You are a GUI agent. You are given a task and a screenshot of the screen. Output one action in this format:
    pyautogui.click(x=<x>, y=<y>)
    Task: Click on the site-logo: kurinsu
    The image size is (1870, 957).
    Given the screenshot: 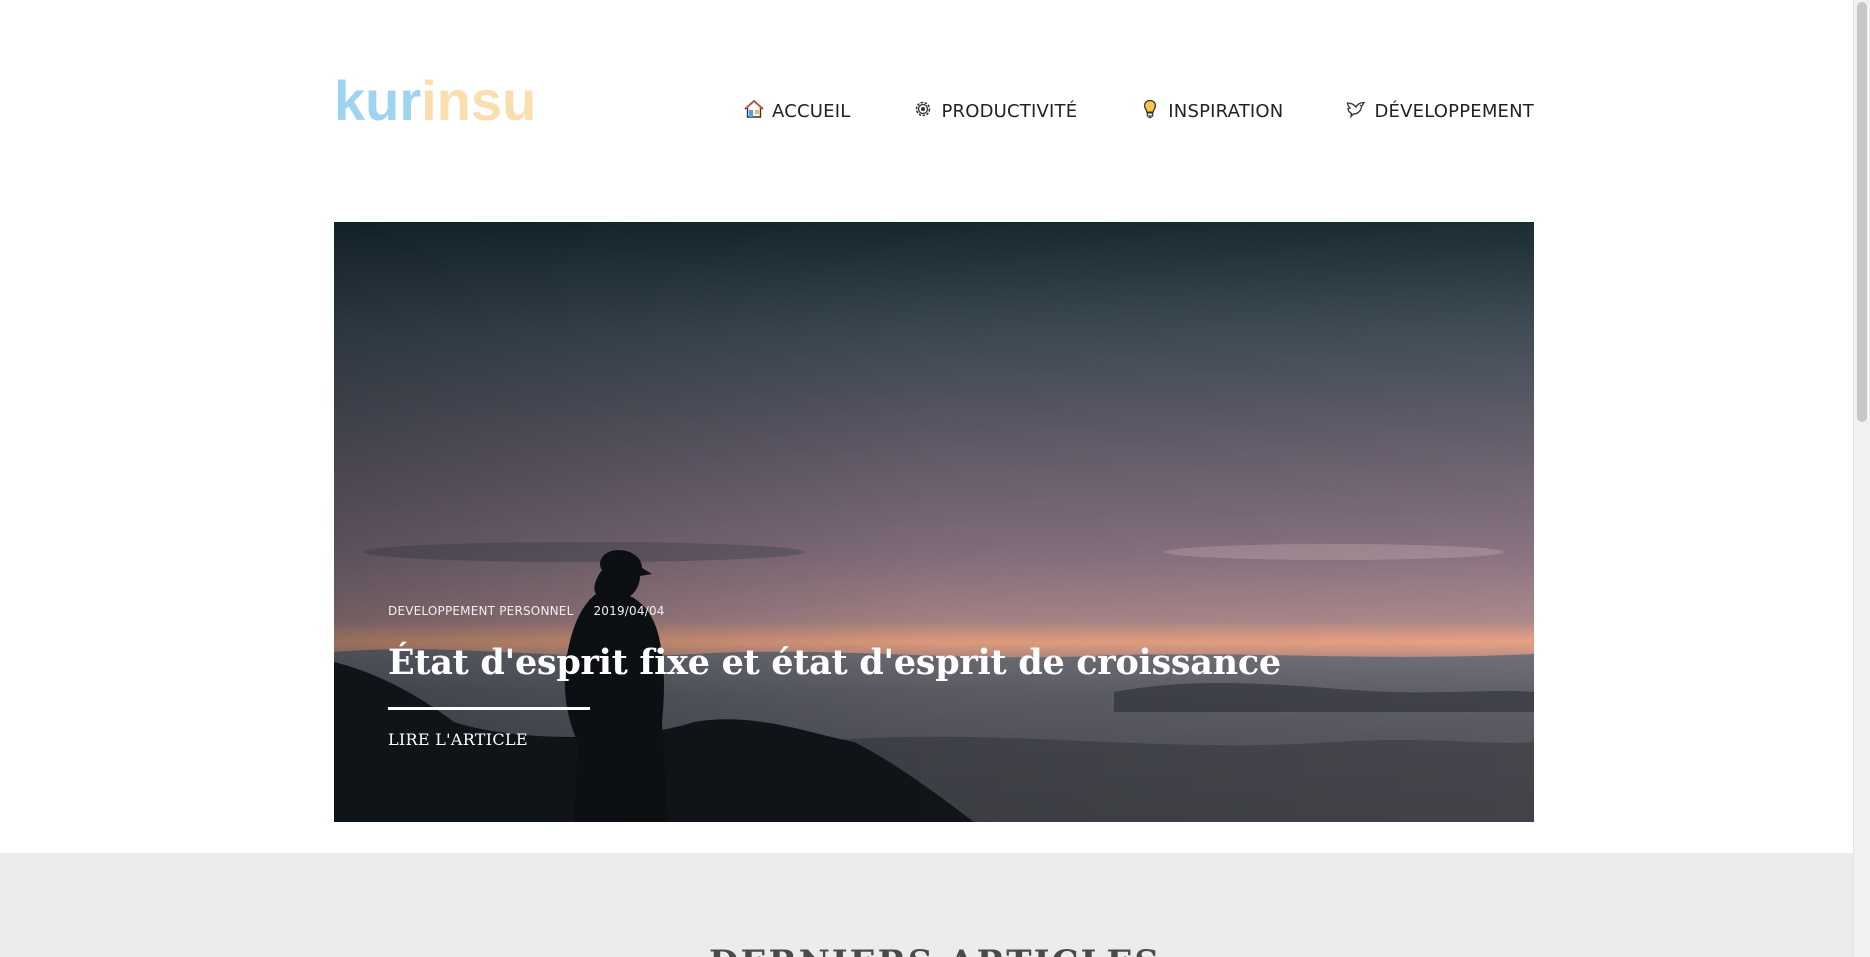 What is the action you would take?
    pyautogui.click(x=435, y=101)
    